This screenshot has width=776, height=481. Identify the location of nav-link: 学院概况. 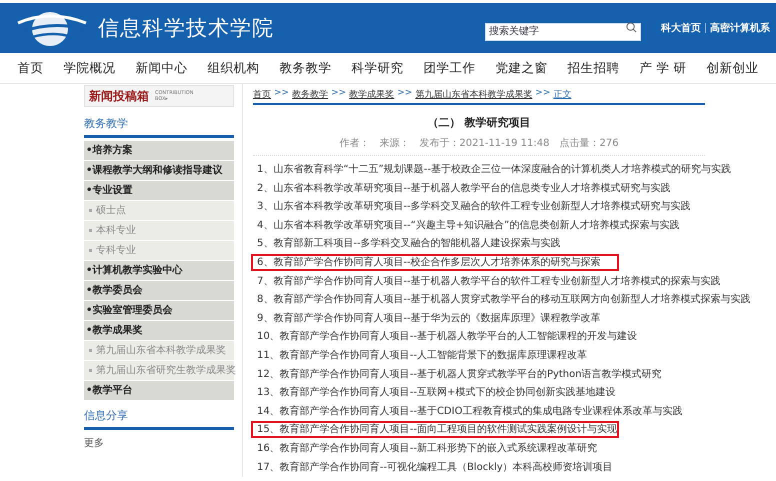
(90, 68).